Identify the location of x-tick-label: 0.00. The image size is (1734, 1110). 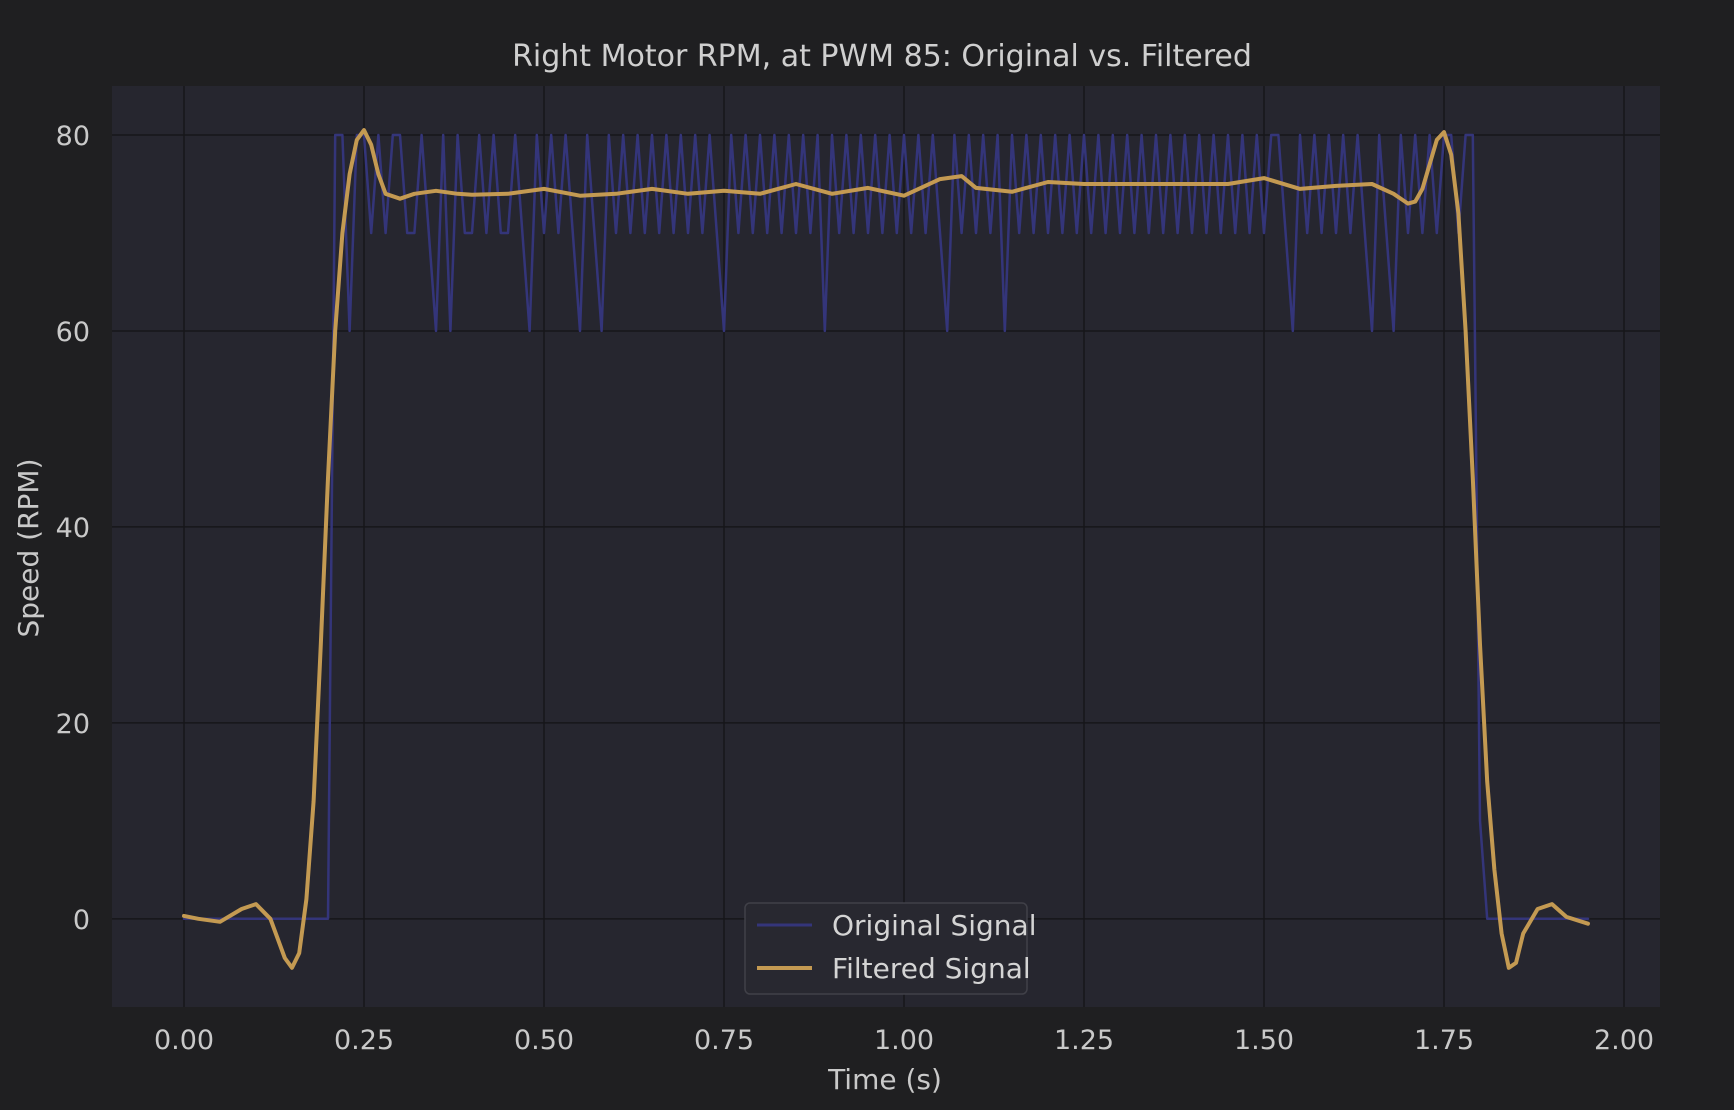
(184, 1040).